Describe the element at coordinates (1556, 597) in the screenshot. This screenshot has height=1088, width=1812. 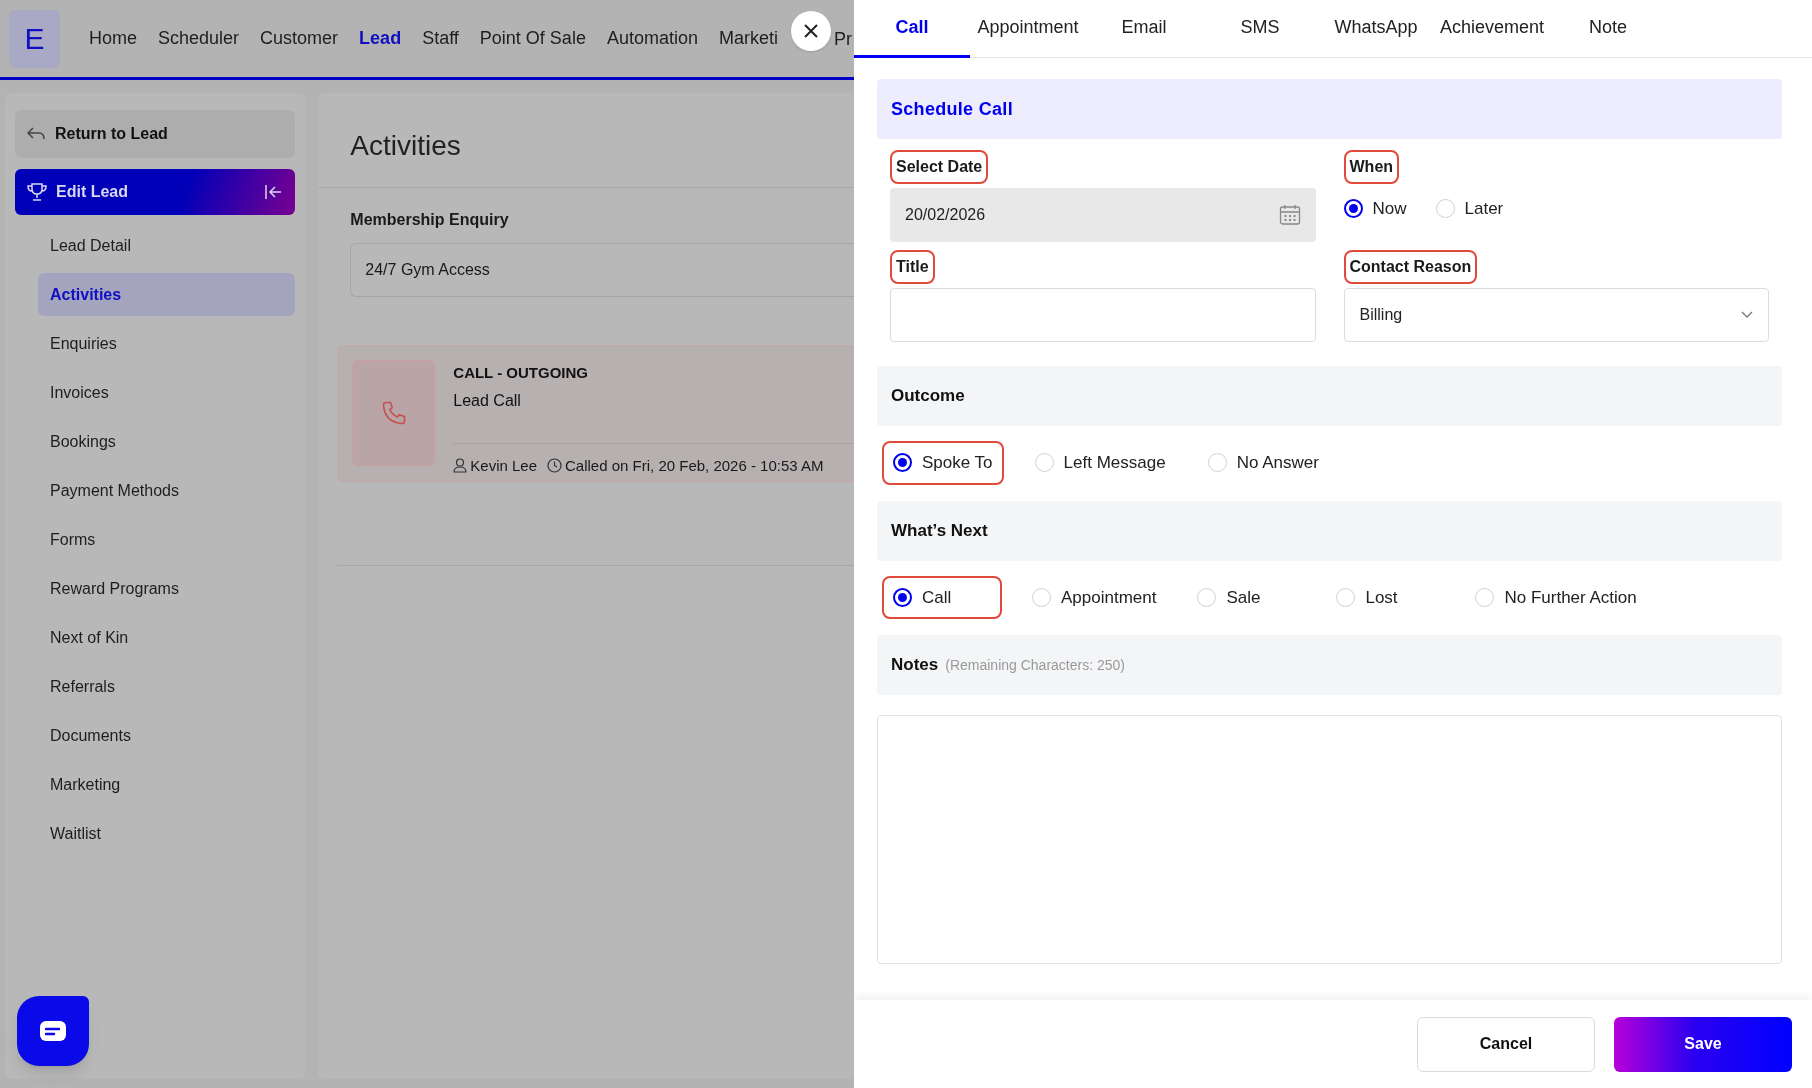
I see `radio-option: No Further Action` at that location.